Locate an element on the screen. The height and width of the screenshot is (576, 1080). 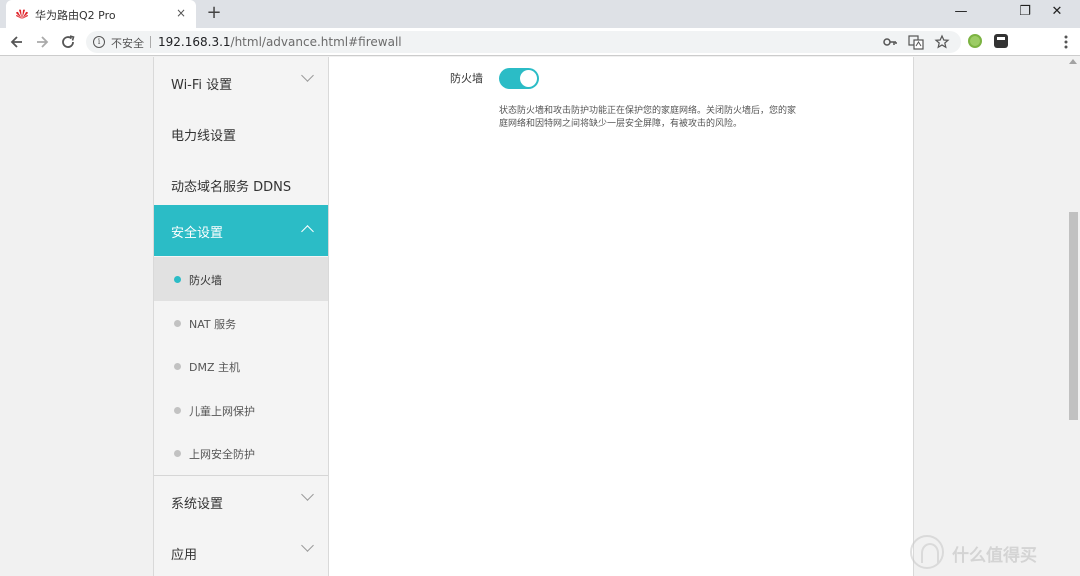
page-scrollbar is located at coordinates (1073, 316).